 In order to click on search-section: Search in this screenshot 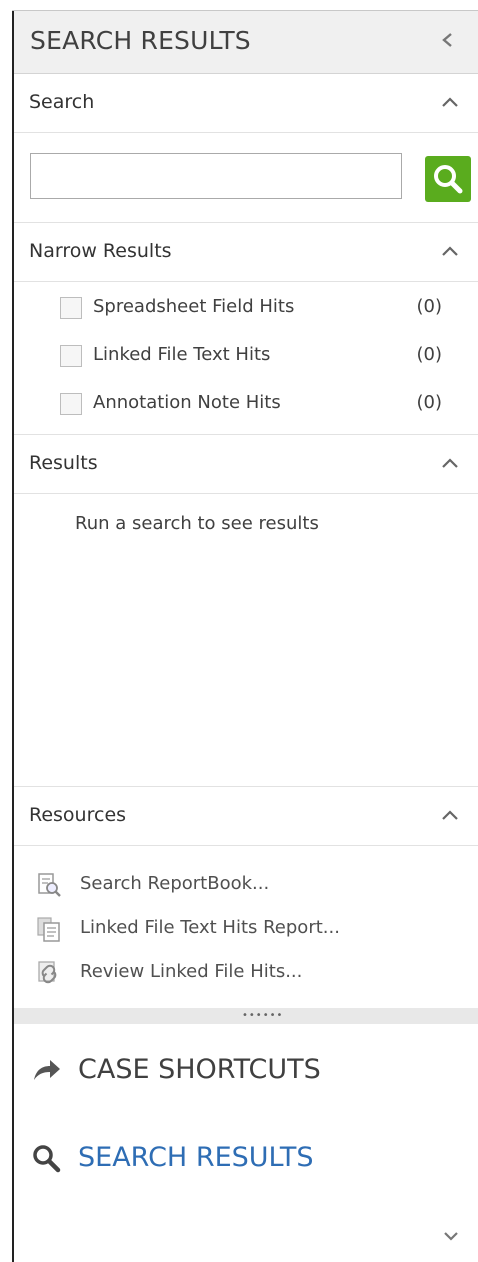, I will do `click(246, 148)`.